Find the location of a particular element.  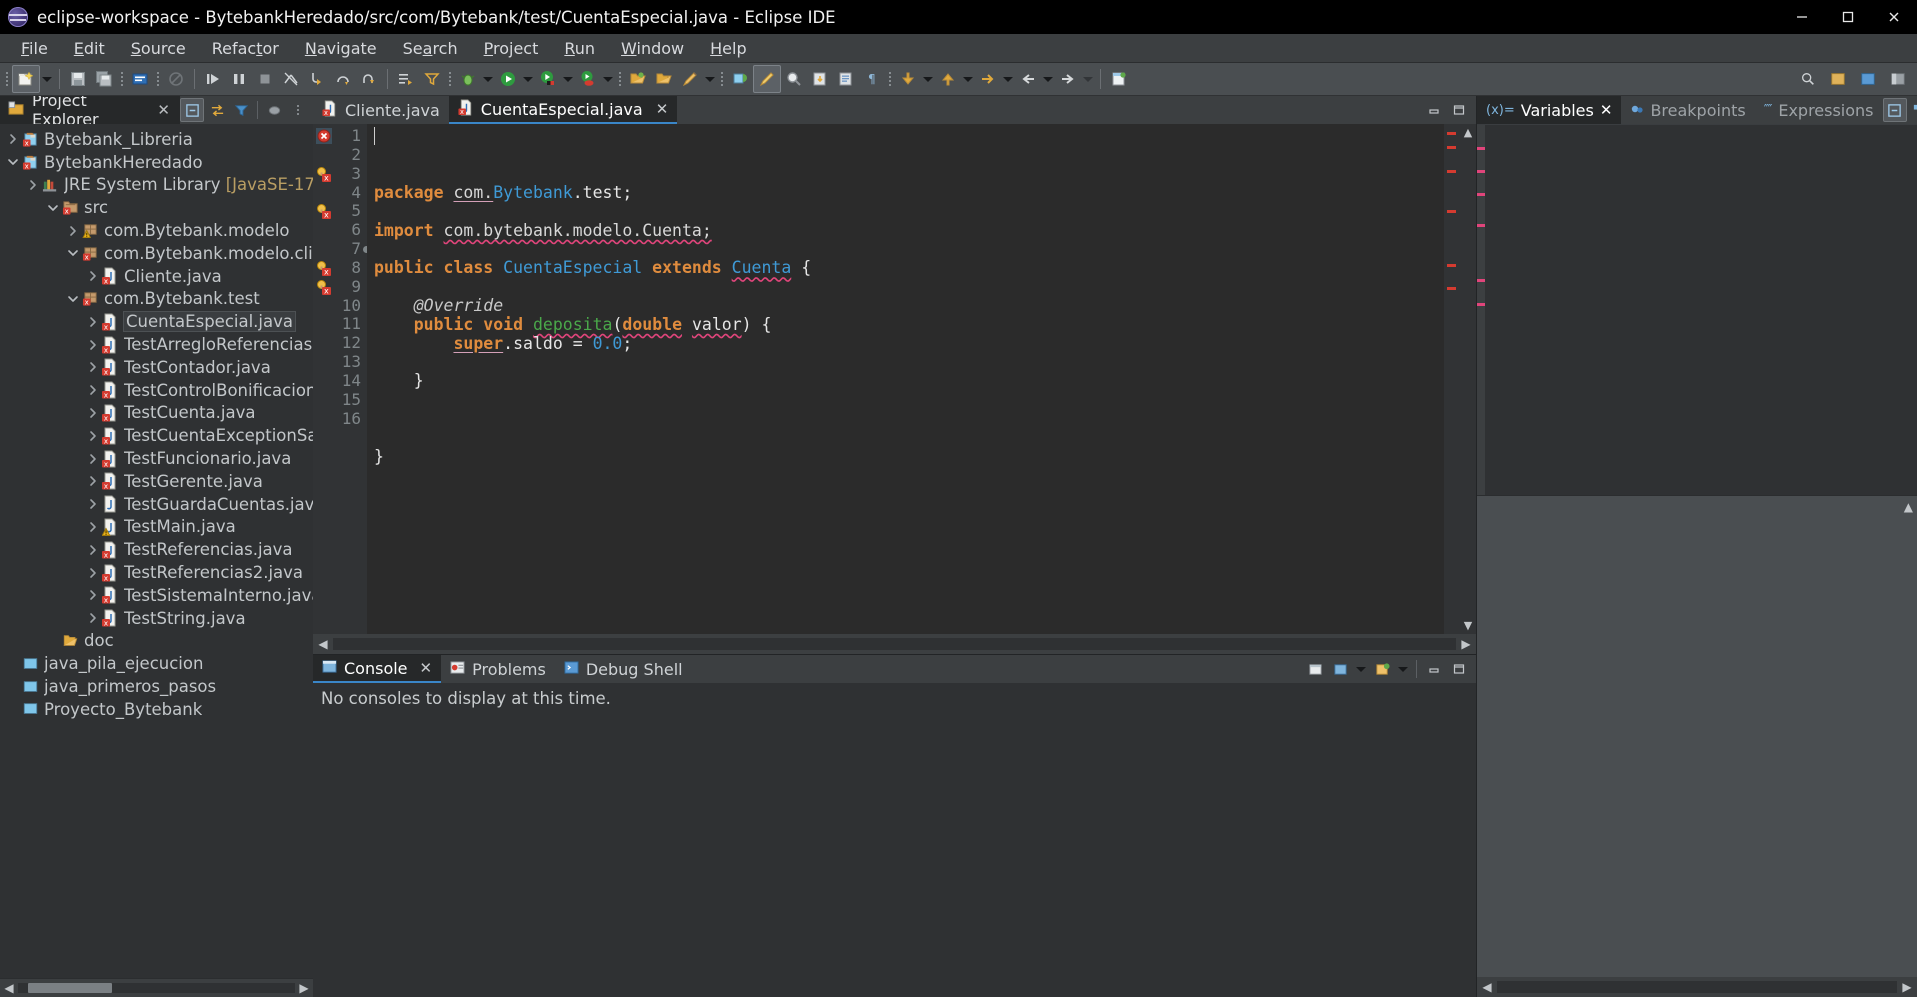

open-type-icon is located at coordinates (638, 79).